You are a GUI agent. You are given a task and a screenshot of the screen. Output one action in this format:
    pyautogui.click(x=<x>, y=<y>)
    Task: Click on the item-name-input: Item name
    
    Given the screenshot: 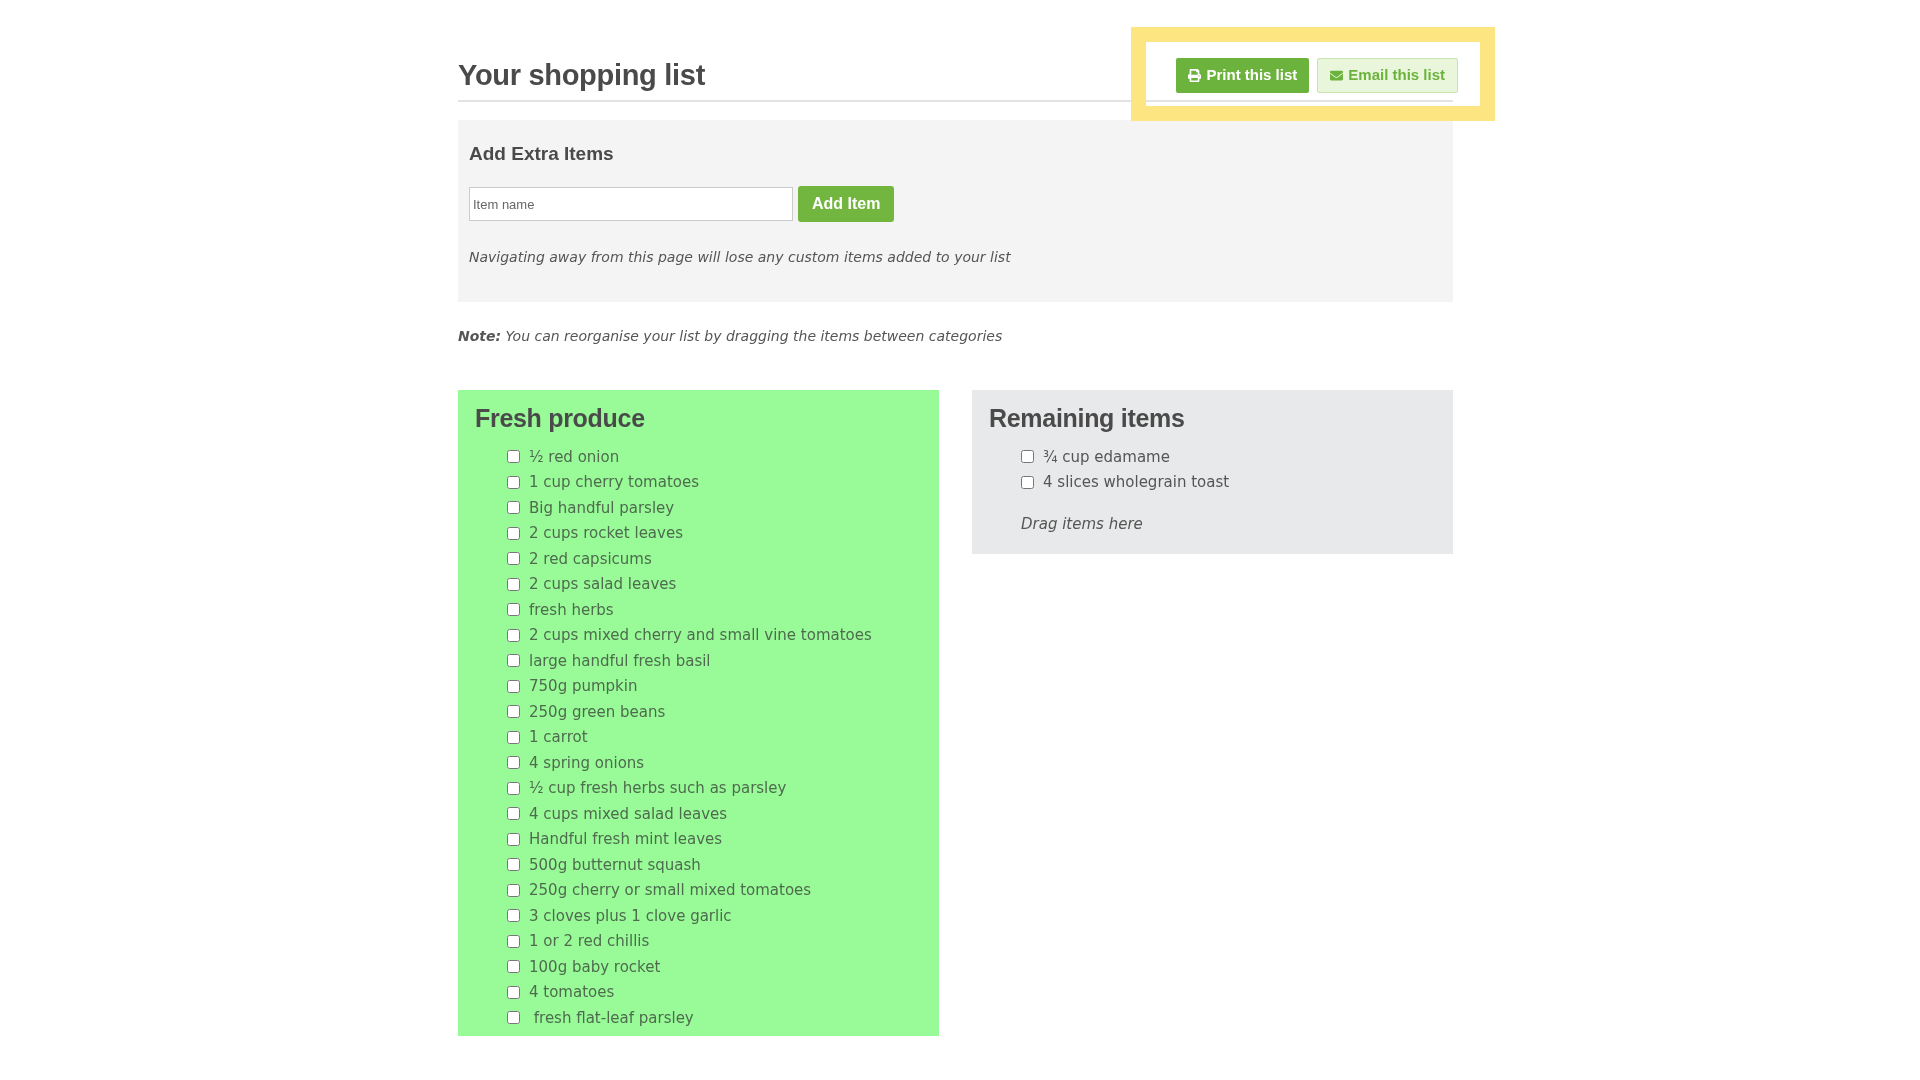 What is the action you would take?
    pyautogui.click(x=631, y=204)
    